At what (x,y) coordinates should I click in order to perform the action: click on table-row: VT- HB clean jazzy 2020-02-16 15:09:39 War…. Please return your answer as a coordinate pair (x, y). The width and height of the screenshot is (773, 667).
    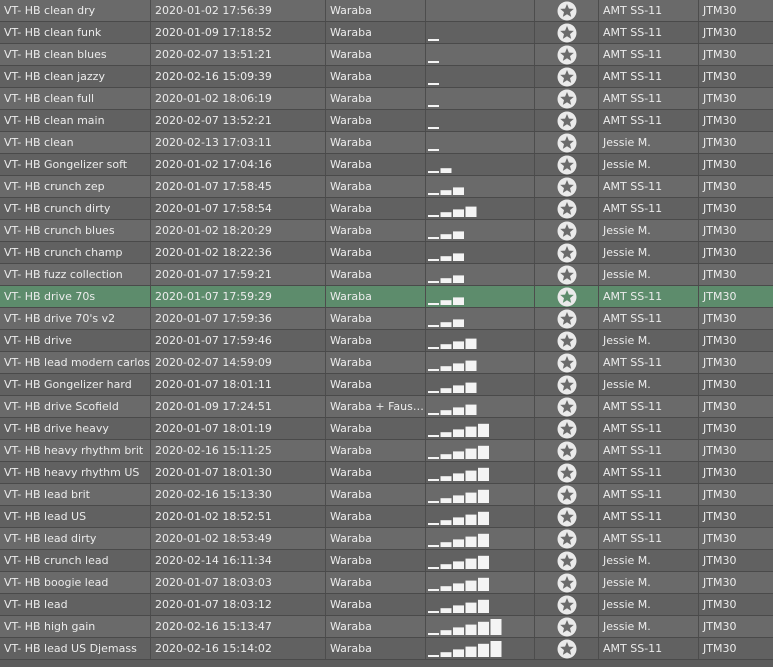
    Looking at the image, I should click on (386, 77).